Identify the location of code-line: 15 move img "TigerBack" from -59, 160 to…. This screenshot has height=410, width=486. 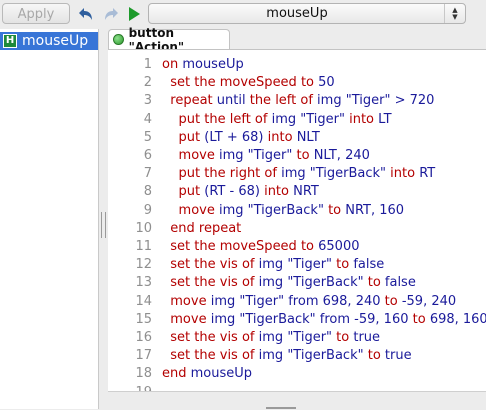
(297, 320).